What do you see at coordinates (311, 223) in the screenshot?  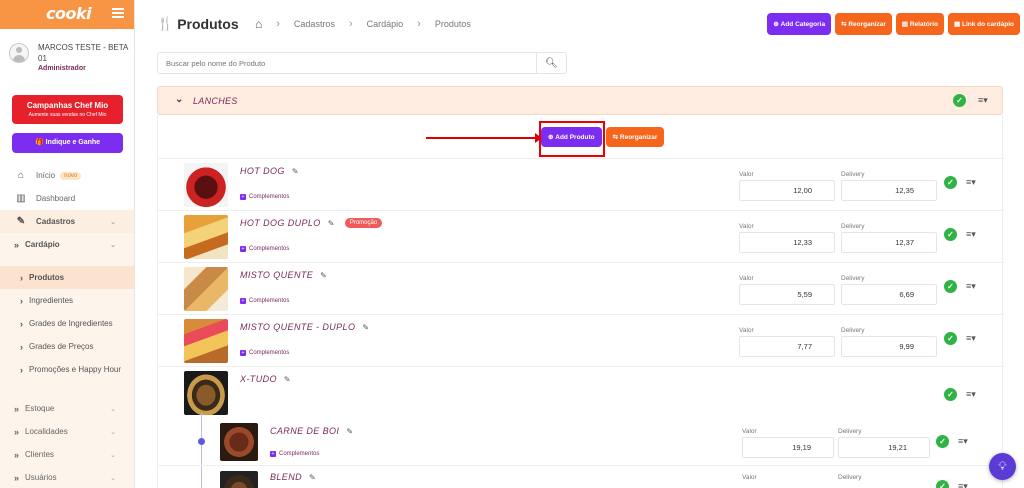 I see `product-name: HOT DOG DUPLO ✎ Promoção` at bounding box center [311, 223].